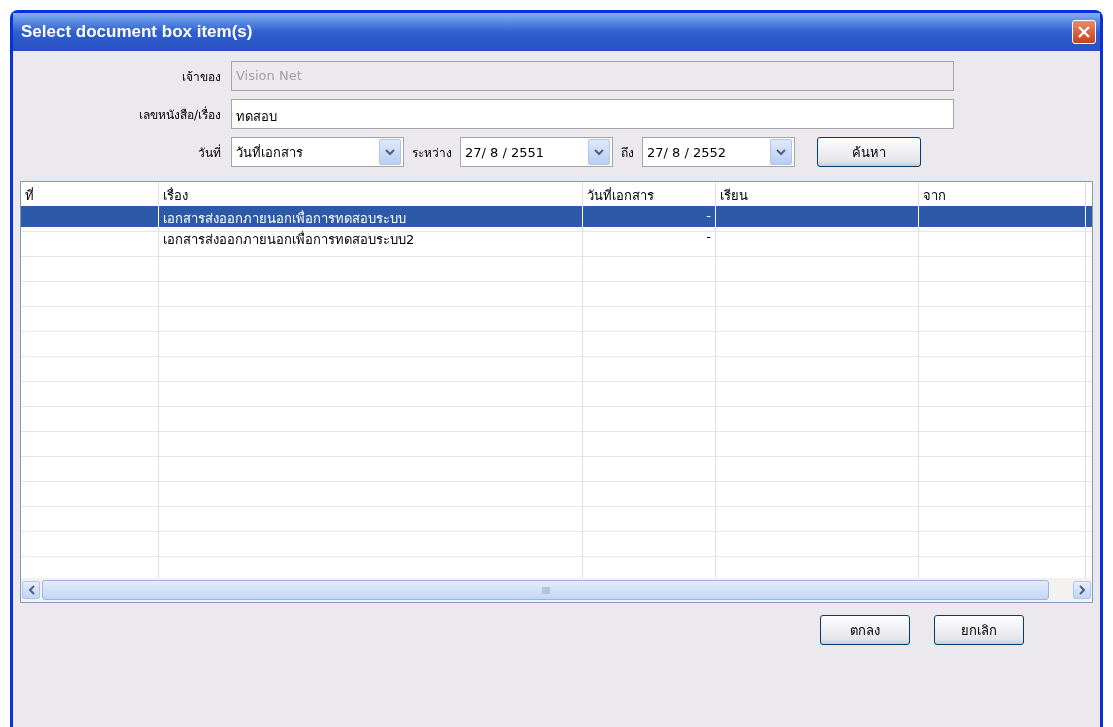  Describe the element at coordinates (137, 32) in the screenshot. I see `window-title: Select document box item(s)` at that location.